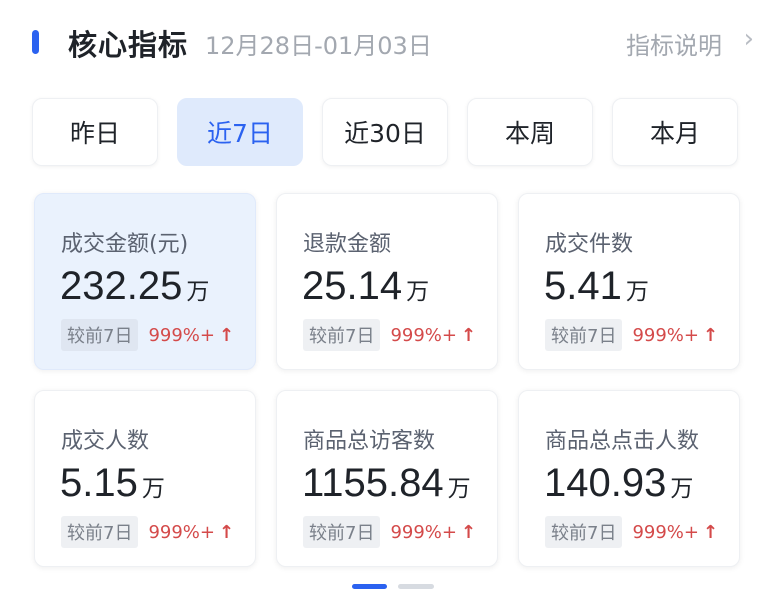  I want to click on metric-label: 成交金额(元), so click(125, 244).